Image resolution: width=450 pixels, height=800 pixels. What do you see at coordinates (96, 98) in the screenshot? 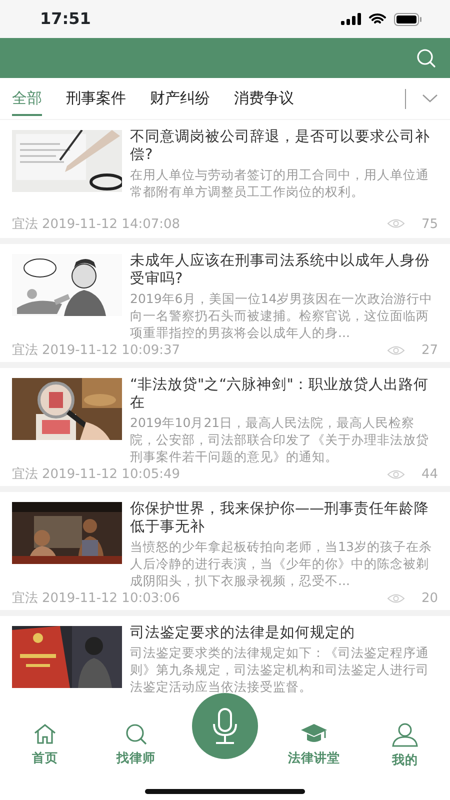
I see `category-tab: 刑事案件` at bounding box center [96, 98].